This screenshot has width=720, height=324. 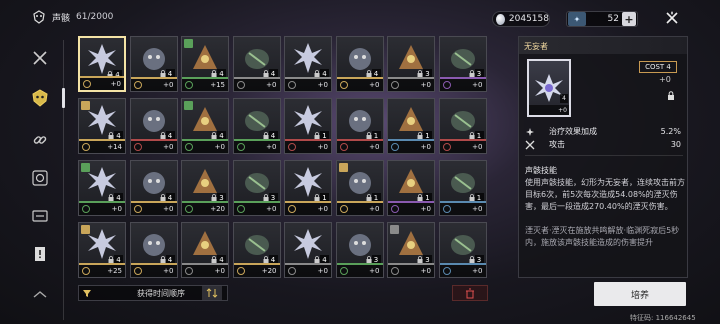 What do you see at coordinates (39, 17) in the screenshot?
I see `mask-icon` at bounding box center [39, 17].